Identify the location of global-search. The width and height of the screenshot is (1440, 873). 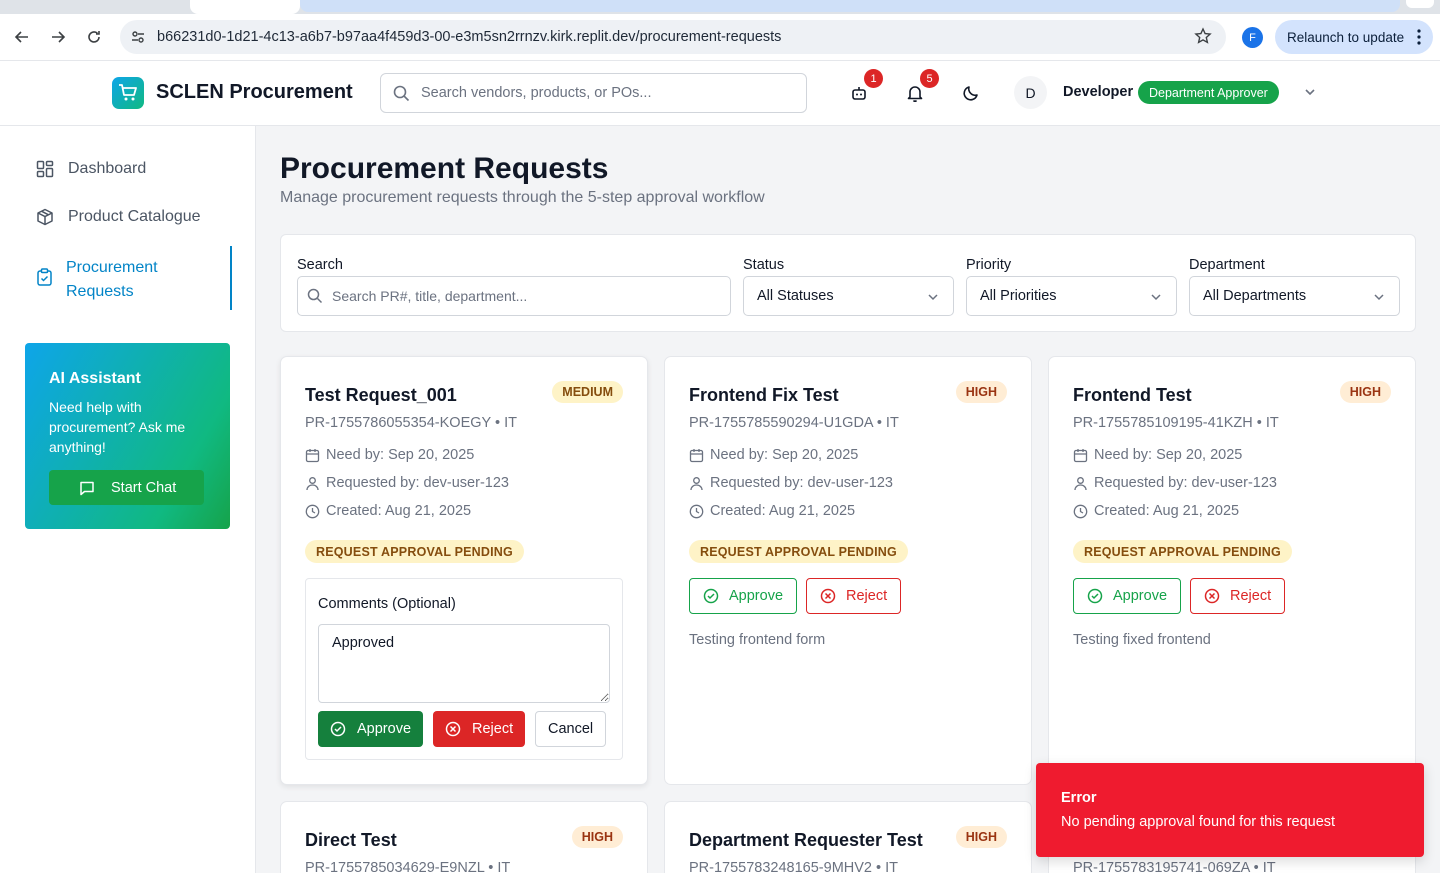
(593, 93).